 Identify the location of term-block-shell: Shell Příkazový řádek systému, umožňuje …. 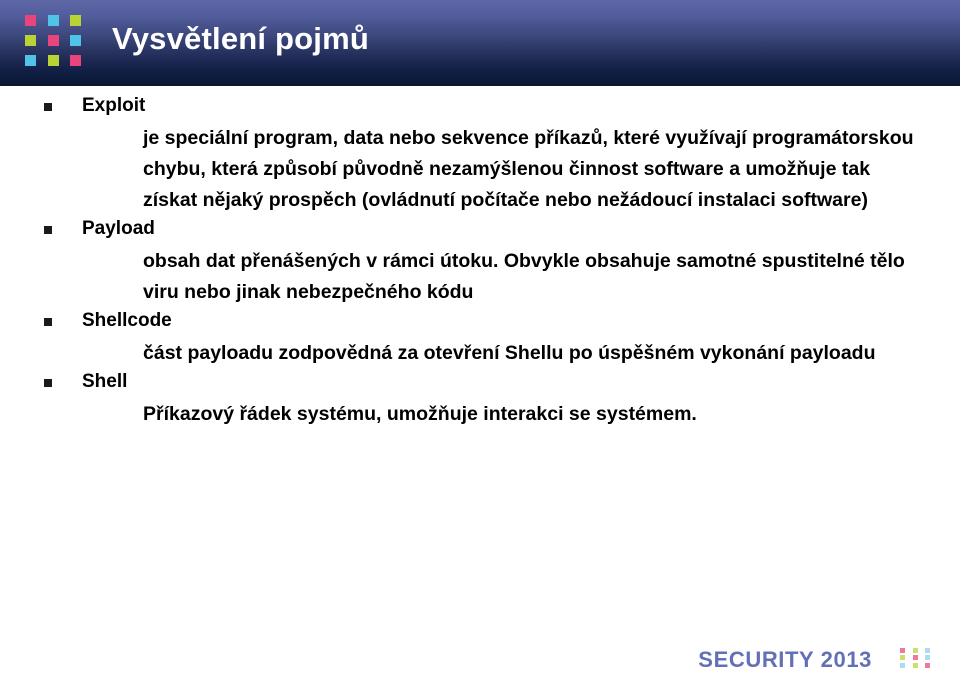
(480, 399).